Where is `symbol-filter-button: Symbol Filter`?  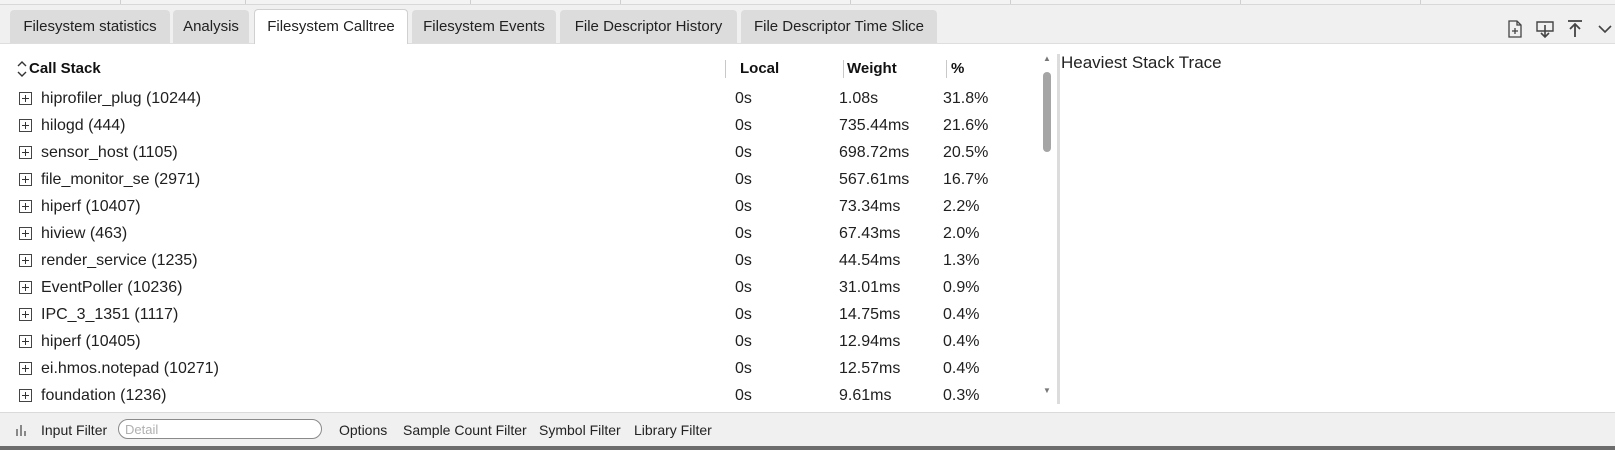
symbol-filter-button: Symbol Filter is located at coordinates (580, 430).